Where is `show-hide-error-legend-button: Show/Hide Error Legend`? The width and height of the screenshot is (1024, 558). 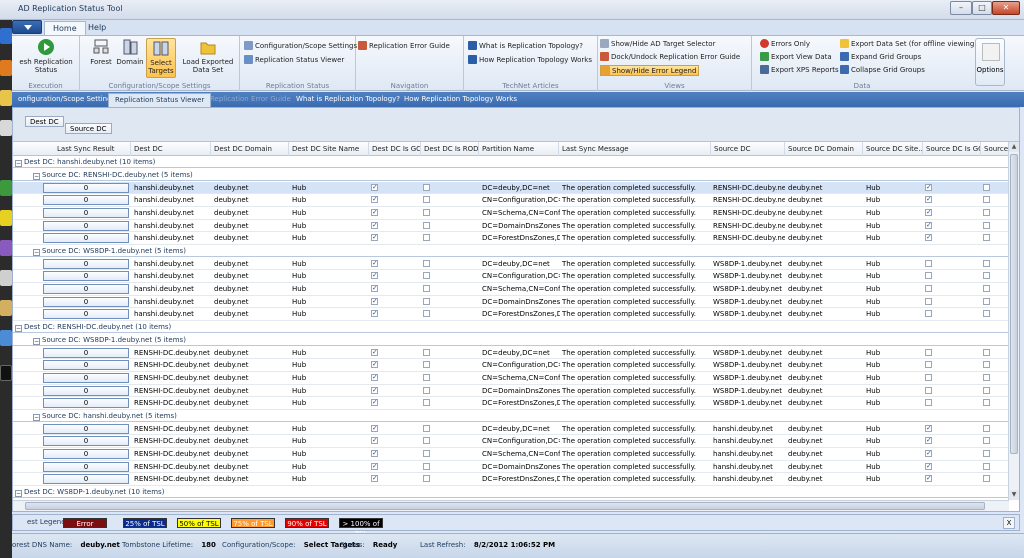
show-hide-error-legend-button: Show/Hide Error Legend is located at coordinates (650, 70).